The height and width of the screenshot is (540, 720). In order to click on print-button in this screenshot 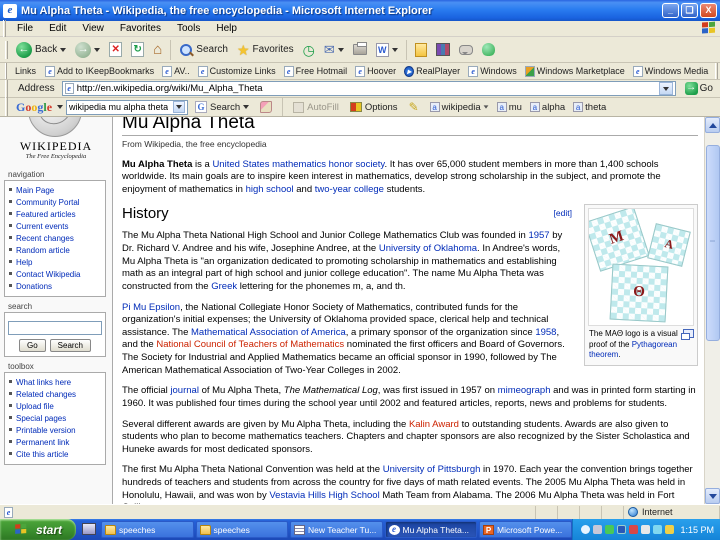, I will do `click(360, 49)`.